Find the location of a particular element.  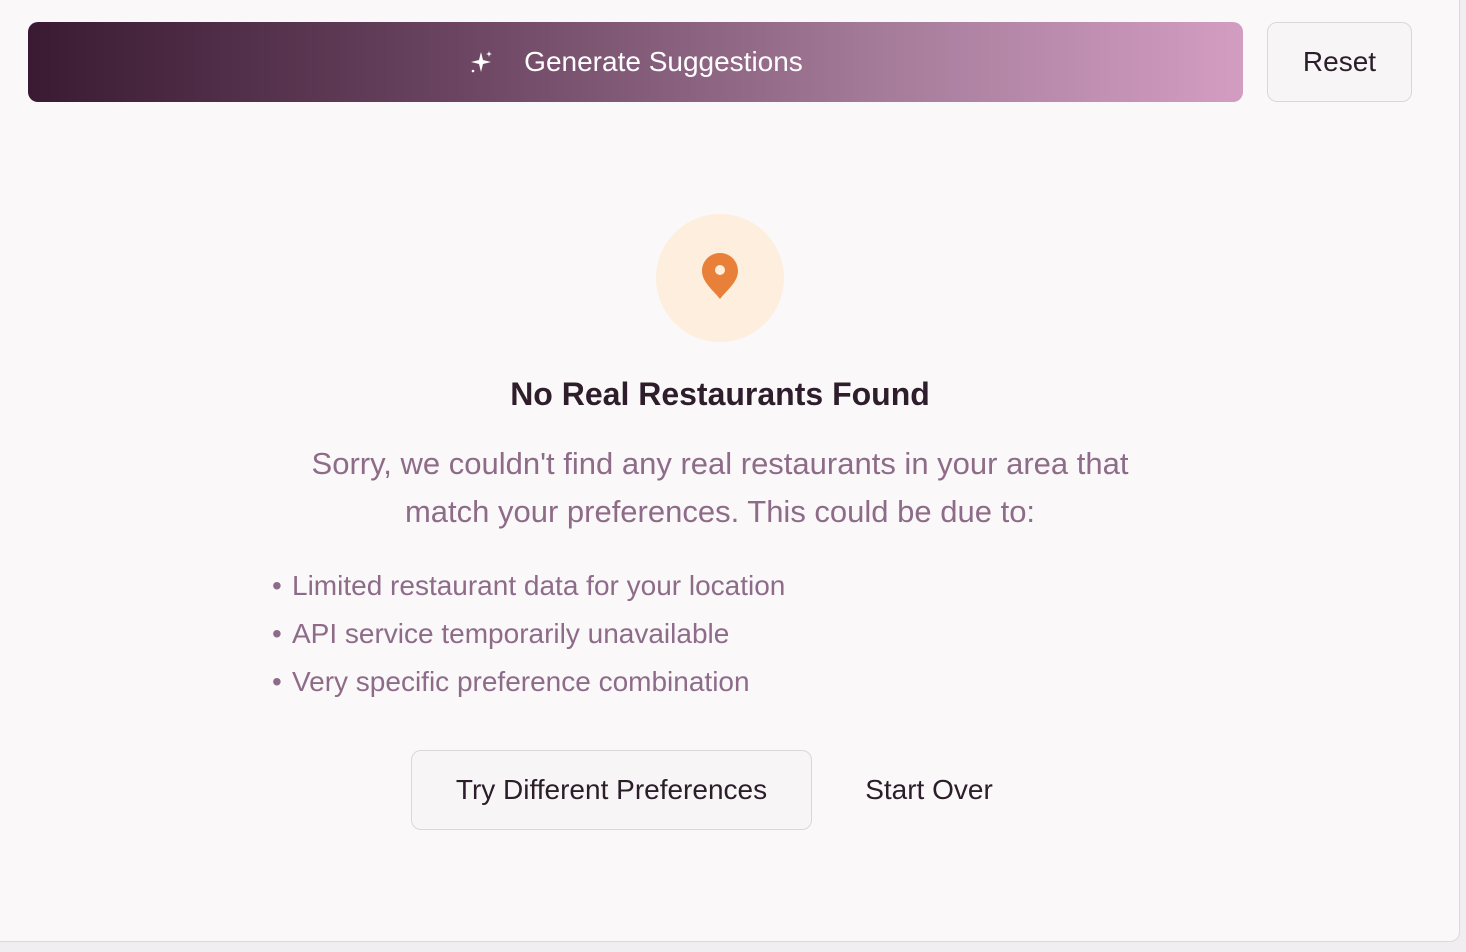

list-item: • Very specific preference combination is located at coordinates (528, 682).